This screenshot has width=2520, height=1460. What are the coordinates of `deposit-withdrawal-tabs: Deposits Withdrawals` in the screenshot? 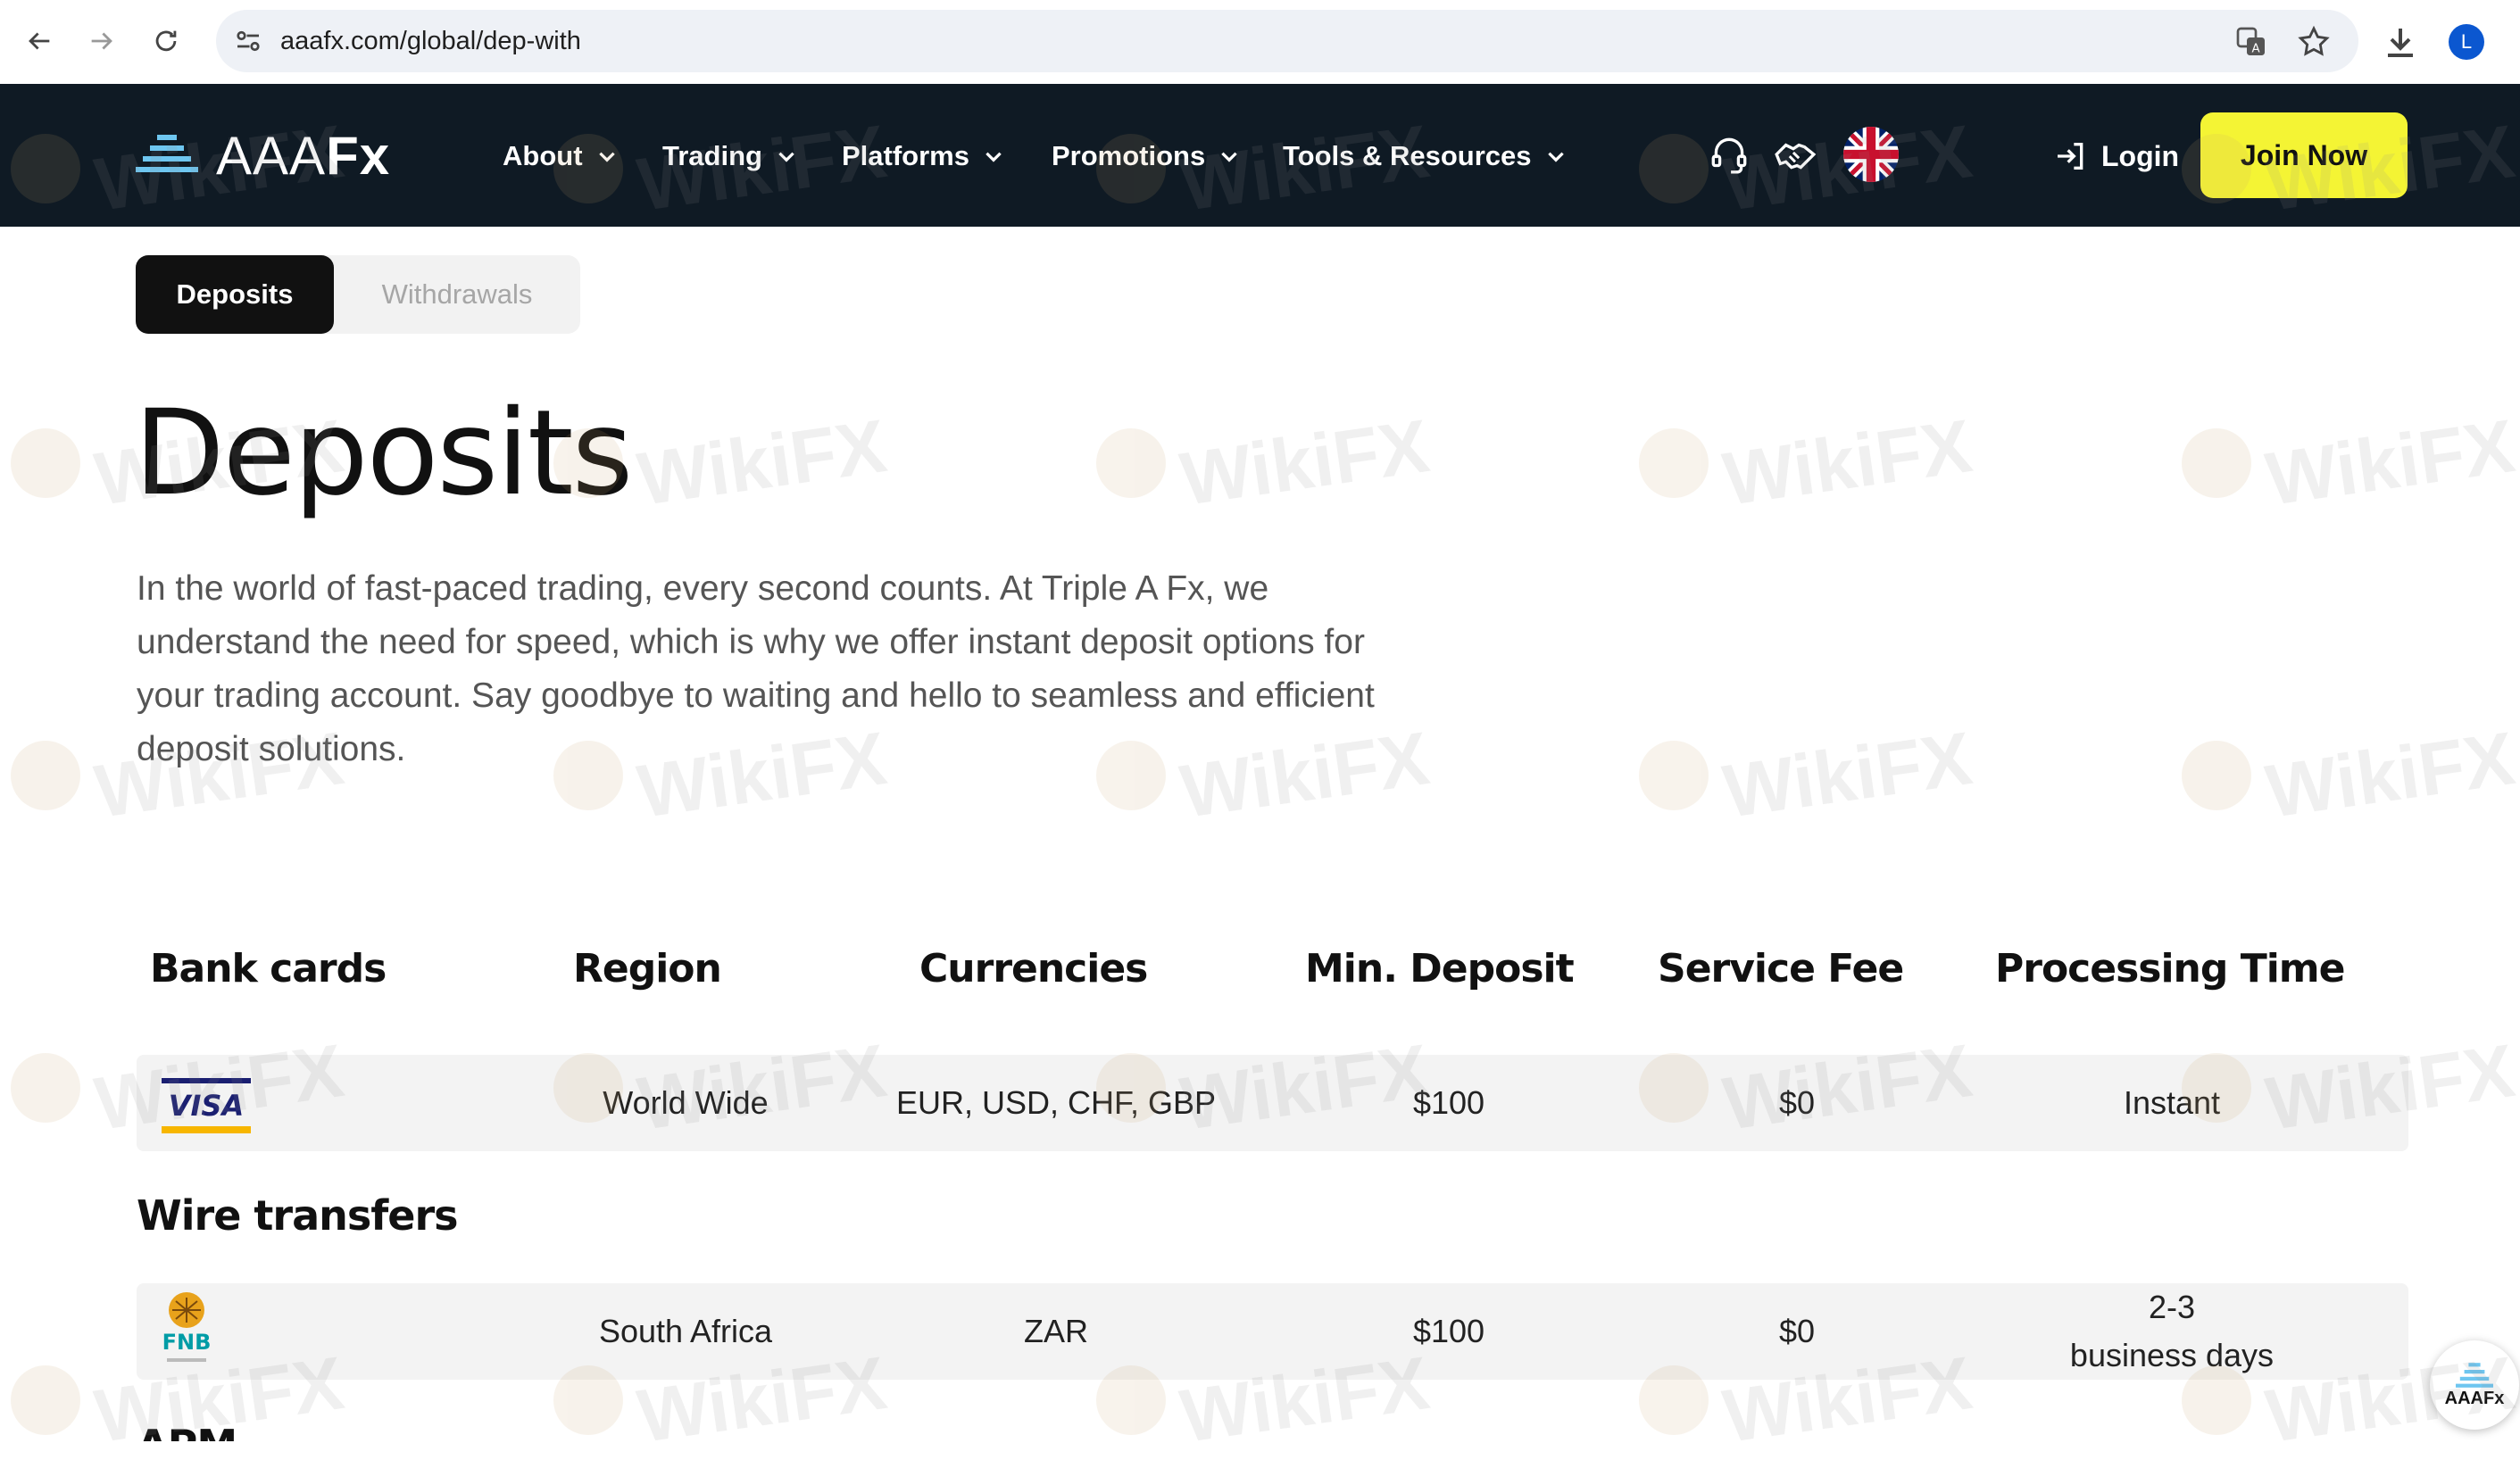 It's located at (358, 294).